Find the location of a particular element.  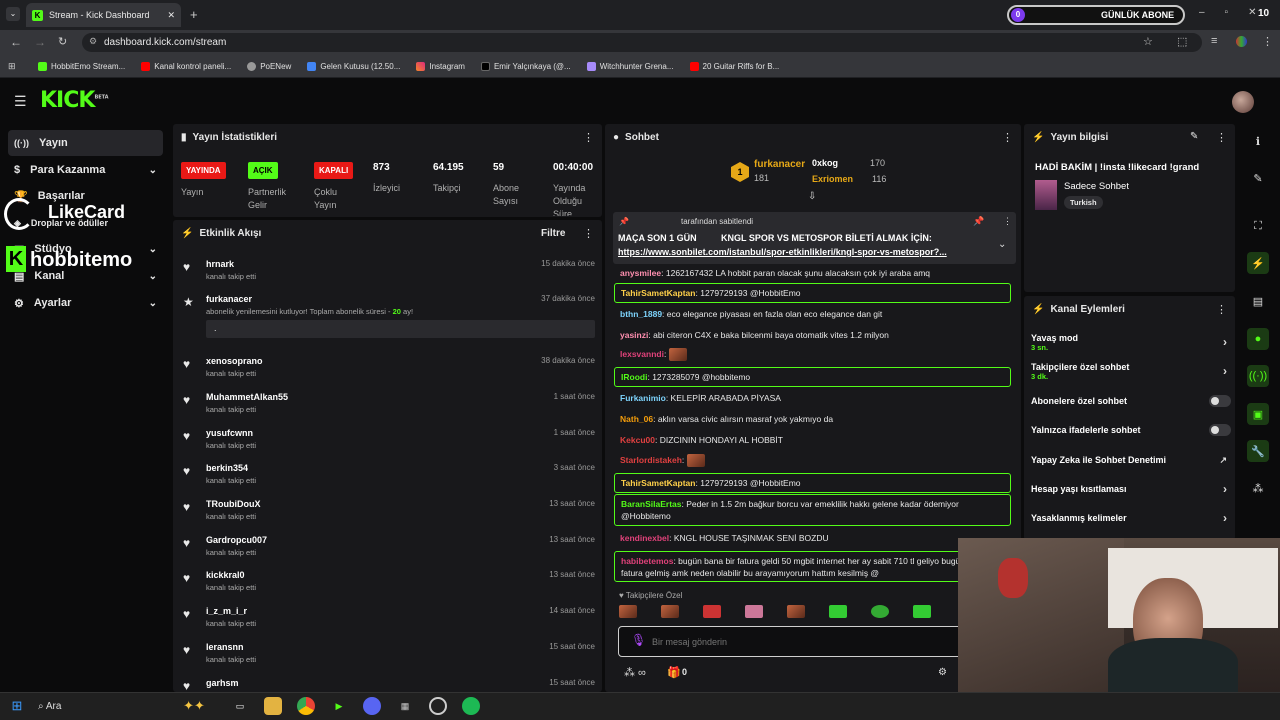

extensions-icon: ⬚ is located at coordinates (1182, 41).